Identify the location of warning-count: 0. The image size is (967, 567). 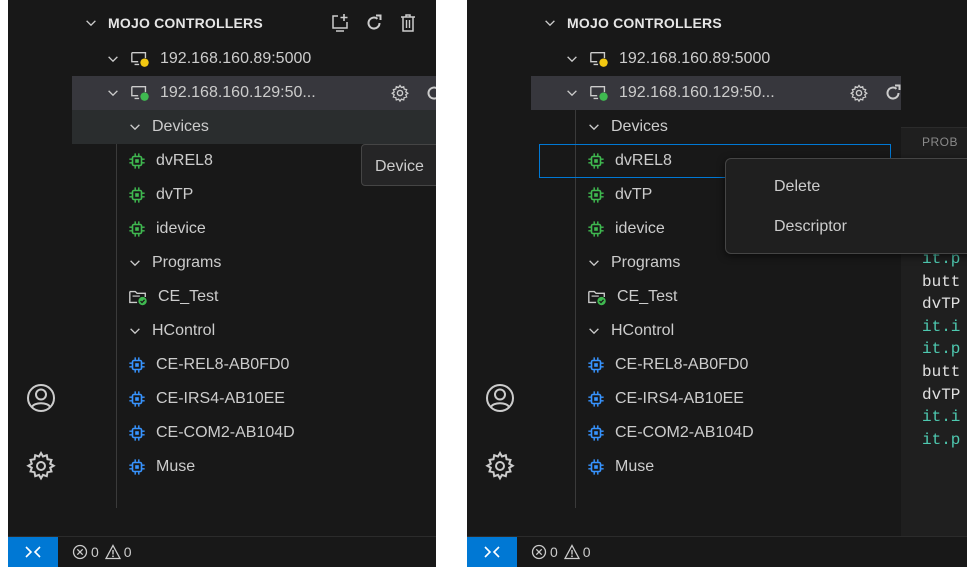
(127, 552).